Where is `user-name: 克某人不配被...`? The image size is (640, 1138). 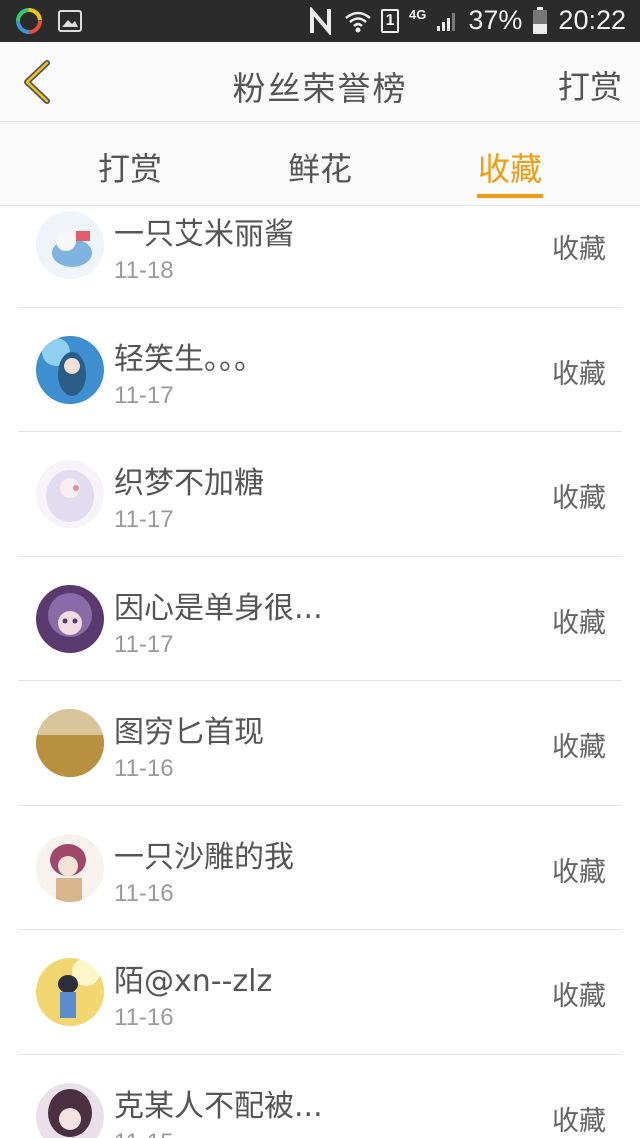 user-name: 克某人不配被... is located at coordinates (218, 1106).